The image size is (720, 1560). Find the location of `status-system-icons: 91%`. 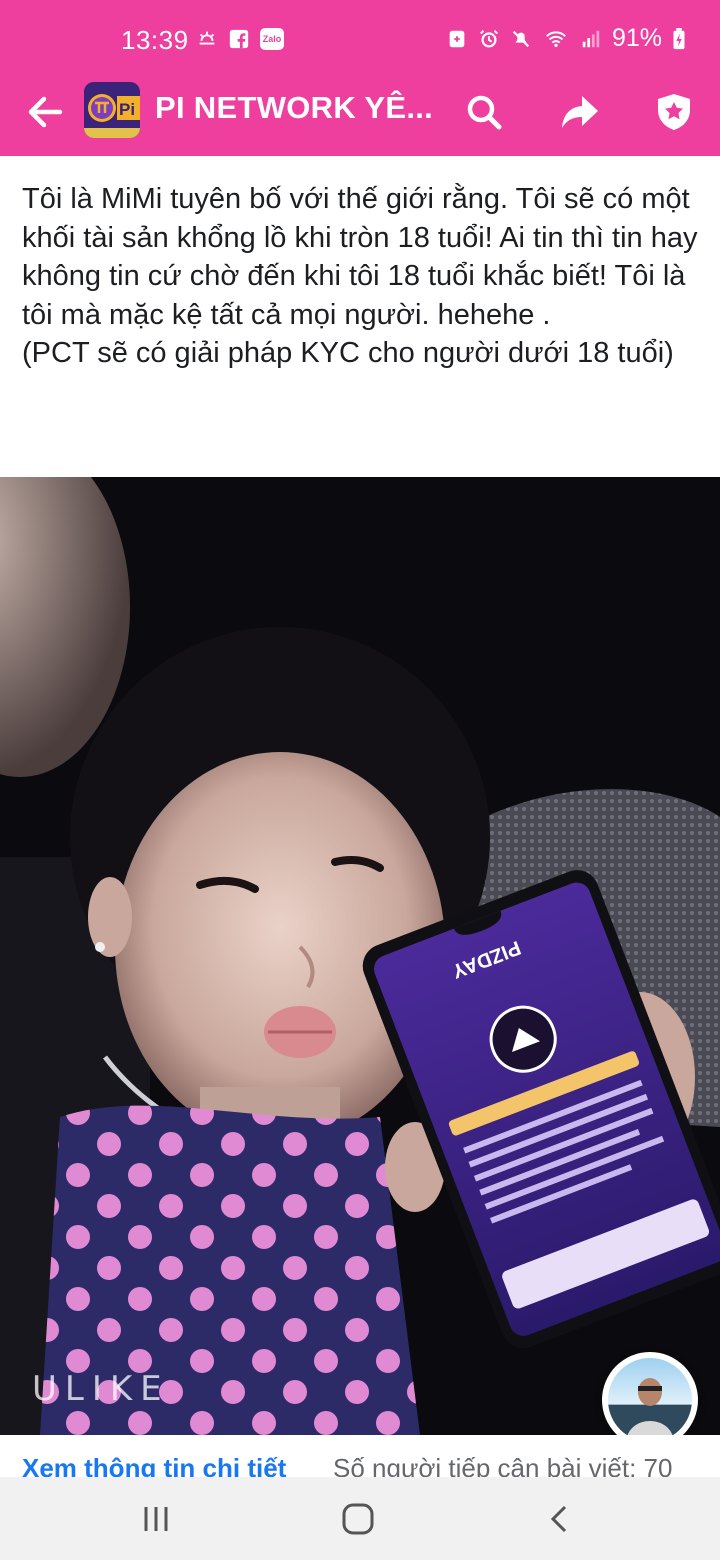

status-system-icons: 91% is located at coordinates (566, 38).